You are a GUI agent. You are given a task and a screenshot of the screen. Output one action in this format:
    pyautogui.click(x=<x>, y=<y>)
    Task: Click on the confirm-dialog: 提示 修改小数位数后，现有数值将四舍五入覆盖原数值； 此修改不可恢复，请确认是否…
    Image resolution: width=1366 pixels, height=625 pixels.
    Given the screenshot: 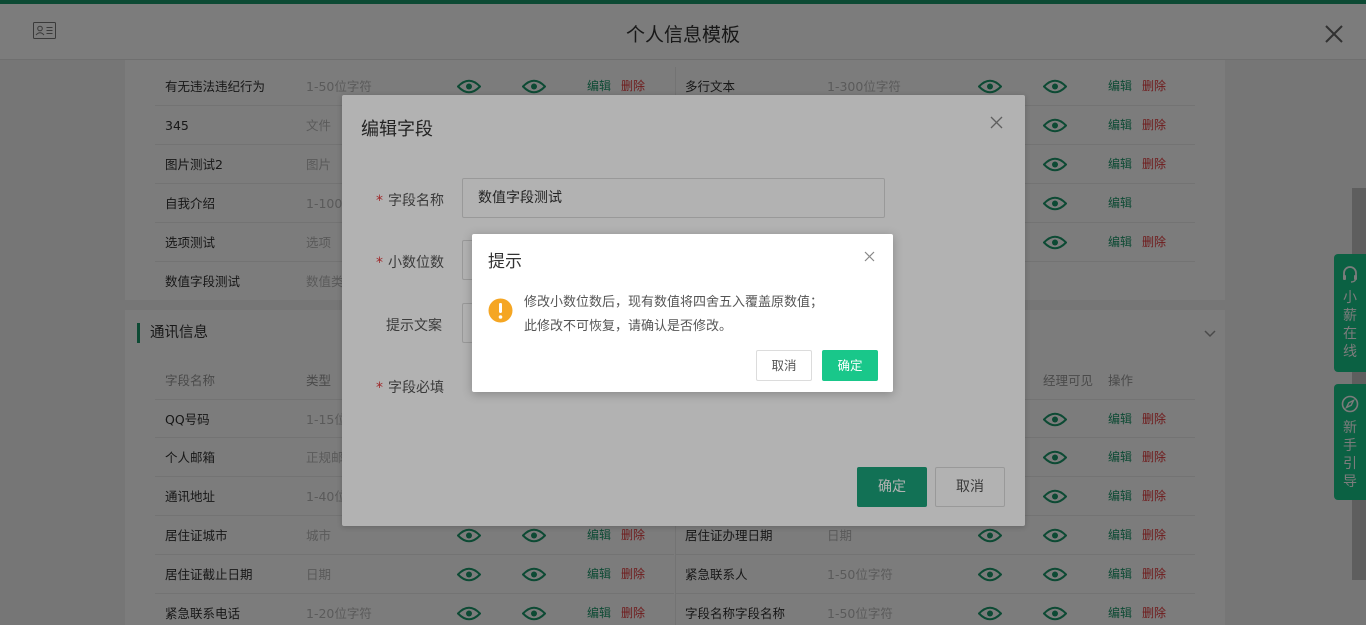 What is the action you would take?
    pyautogui.click(x=682, y=313)
    